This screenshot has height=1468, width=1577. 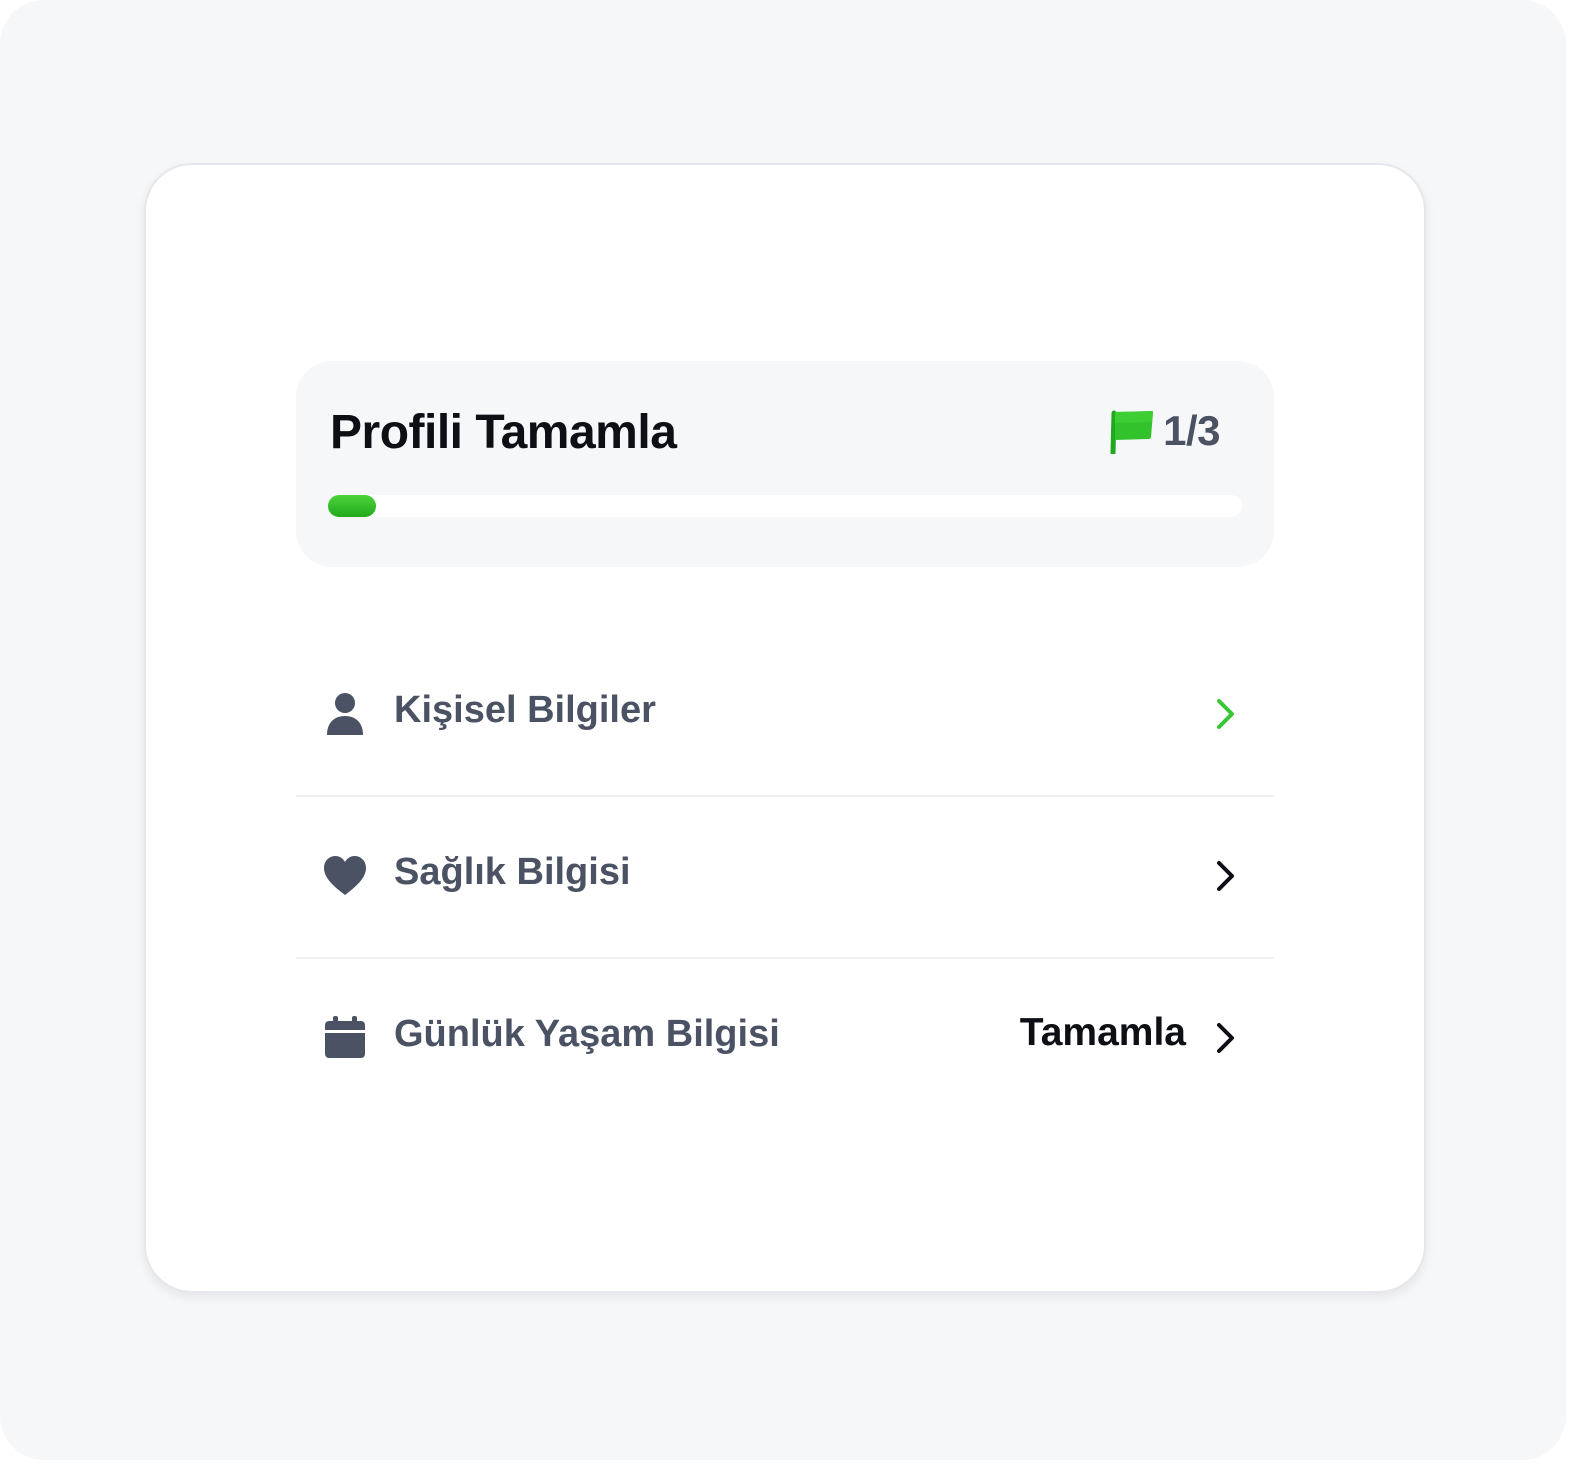 I want to click on person-icon, so click(x=345, y=714).